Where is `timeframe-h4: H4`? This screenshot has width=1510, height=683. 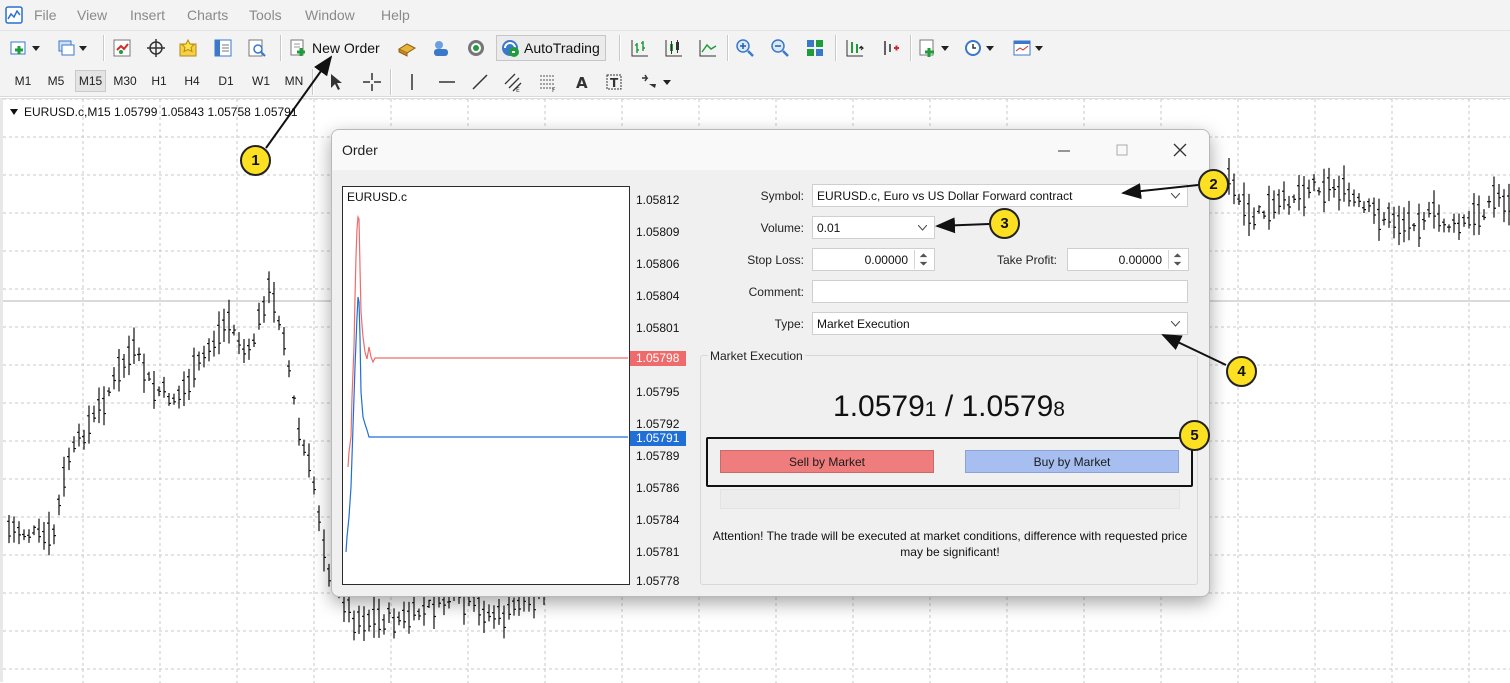 timeframe-h4: H4 is located at coordinates (192, 81).